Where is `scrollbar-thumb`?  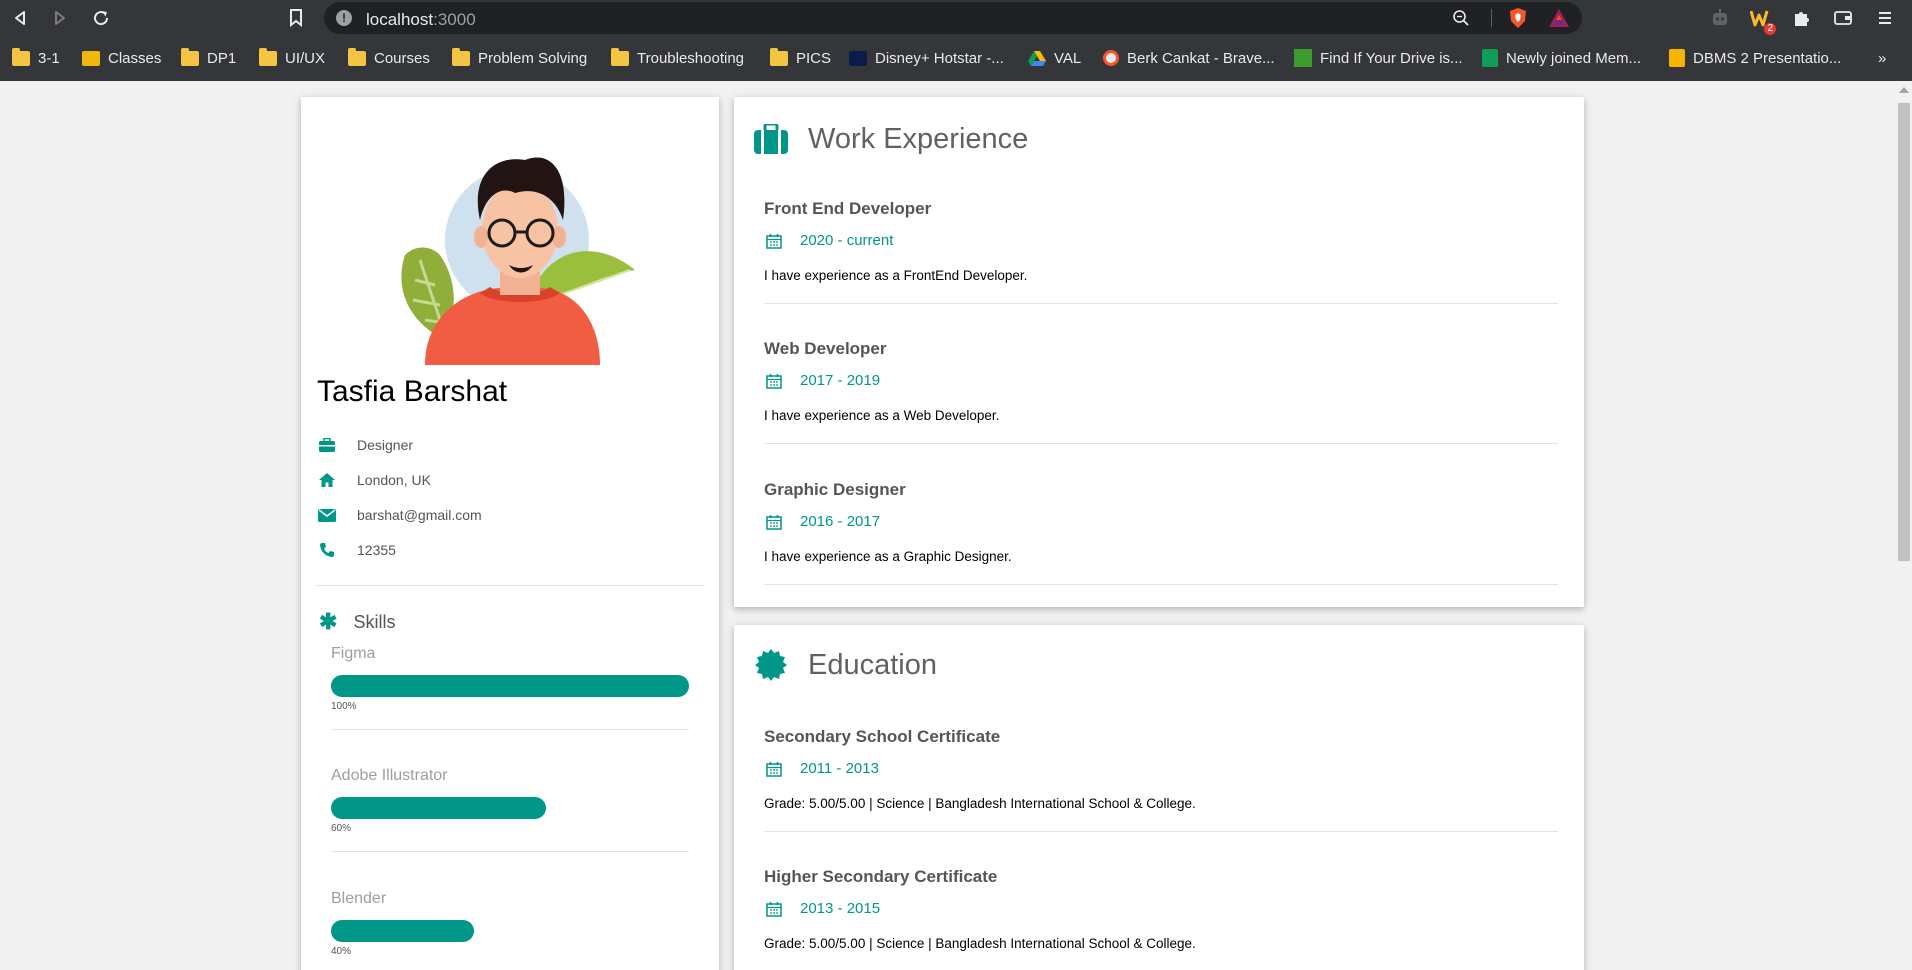 scrollbar-thumb is located at coordinates (1904, 332).